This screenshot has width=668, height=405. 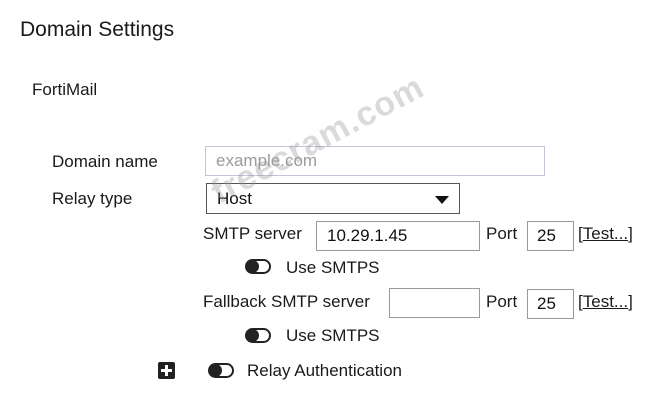 What do you see at coordinates (333, 267) in the screenshot?
I see `smtp-use-smtps-label: Use SMTPS` at bounding box center [333, 267].